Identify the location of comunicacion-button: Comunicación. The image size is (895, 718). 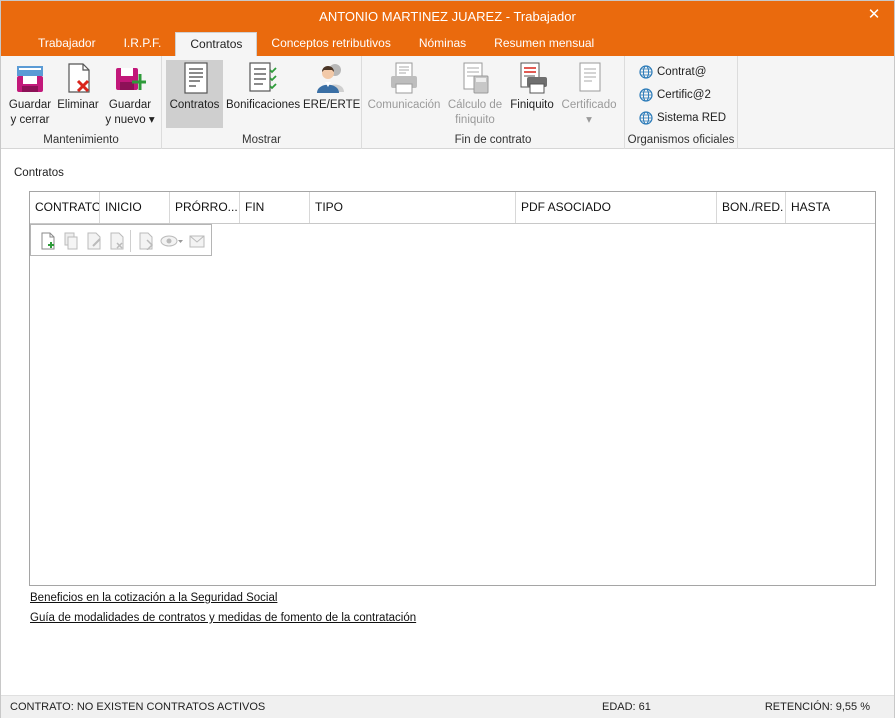
(404, 86).